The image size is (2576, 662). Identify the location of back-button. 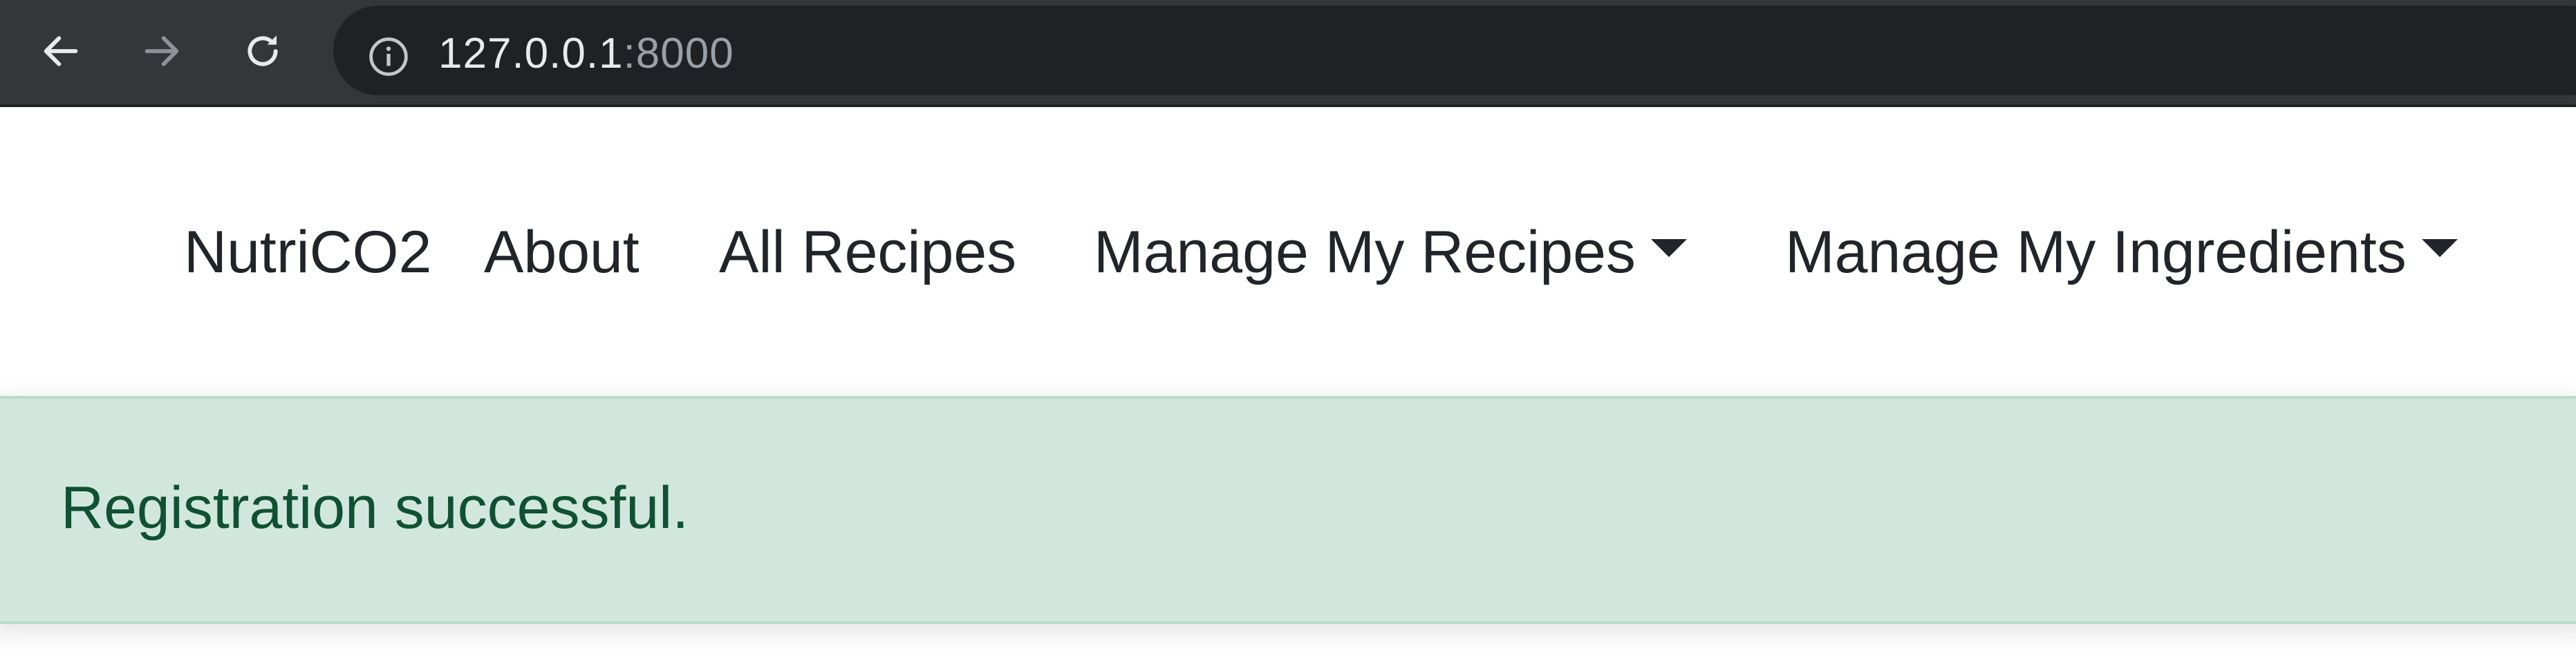
(61, 51).